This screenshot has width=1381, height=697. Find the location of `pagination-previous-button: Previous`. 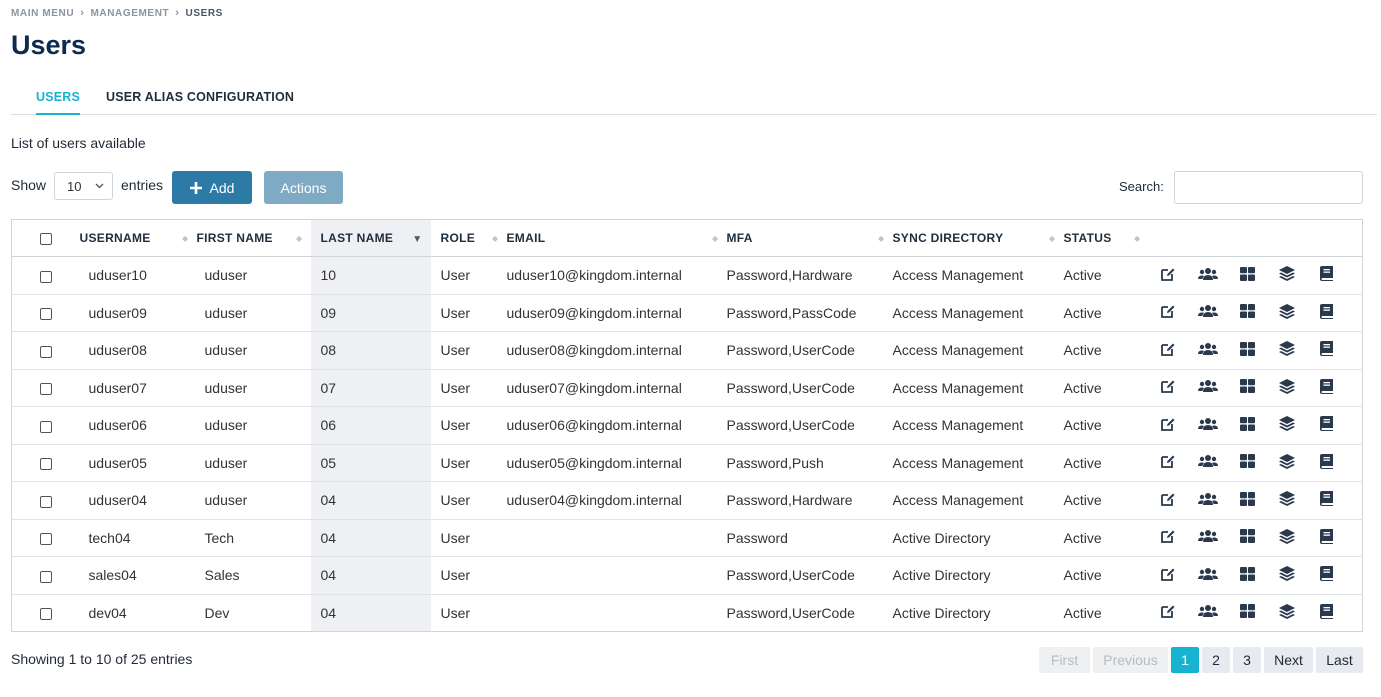

pagination-previous-button: Previous is located at coordinates (1130, 660).